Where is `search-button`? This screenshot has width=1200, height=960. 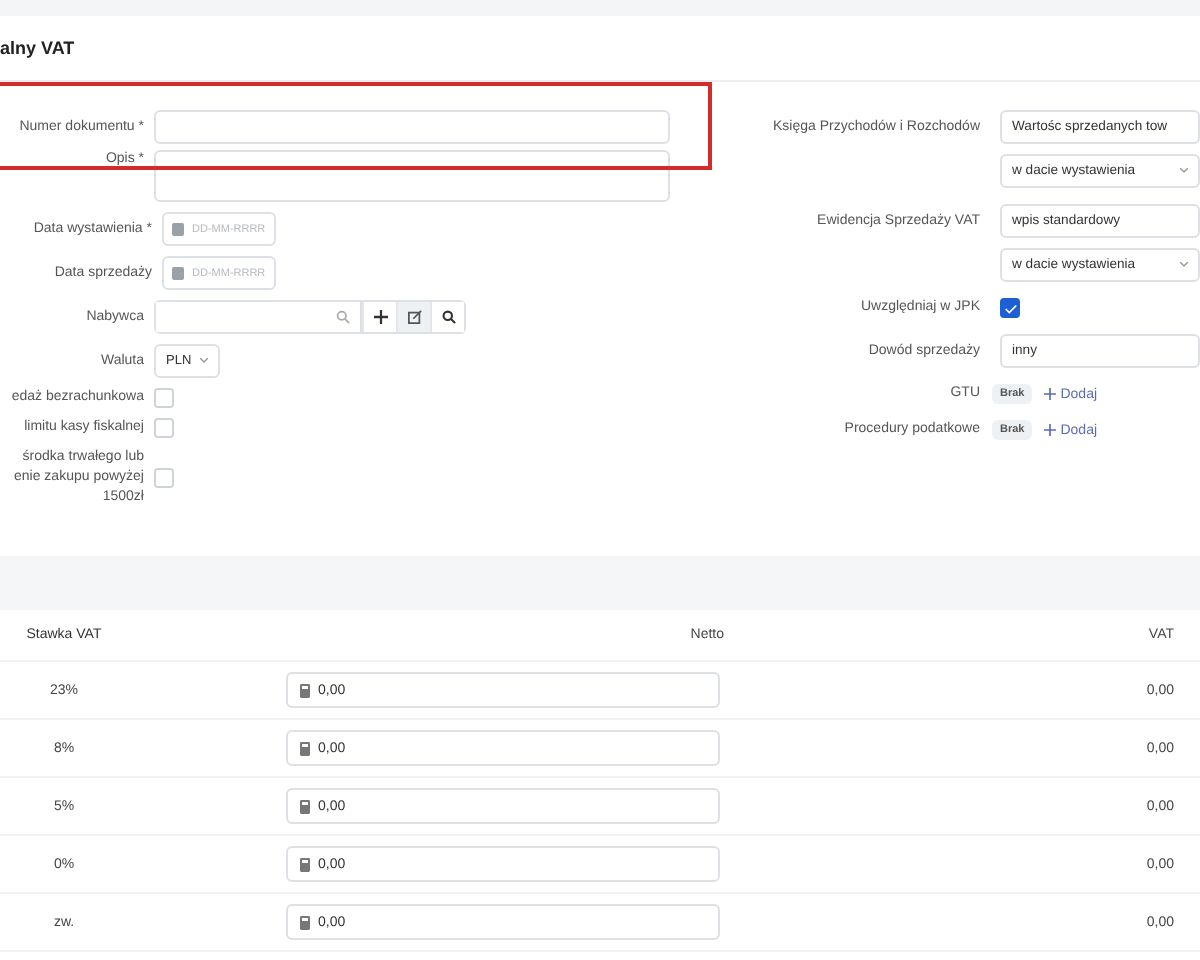 search-button is located at coordinates (447, 317).